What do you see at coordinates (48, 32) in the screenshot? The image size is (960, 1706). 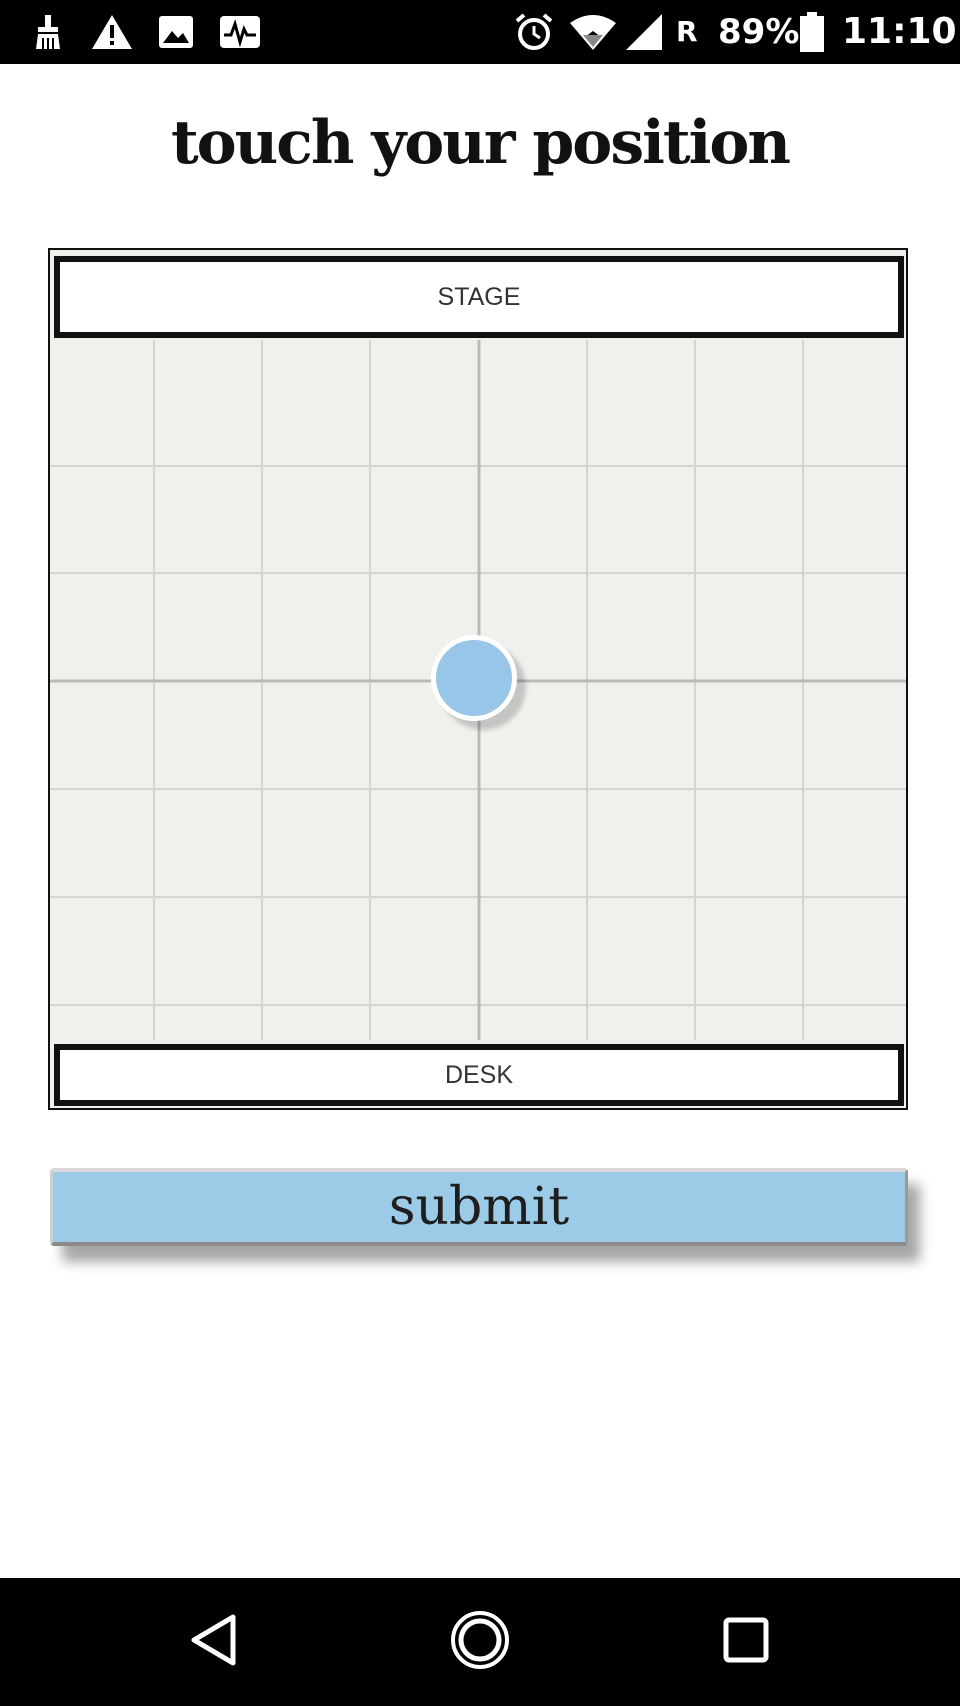 I see `cleaner-icon` at bounding box center [48, 32].